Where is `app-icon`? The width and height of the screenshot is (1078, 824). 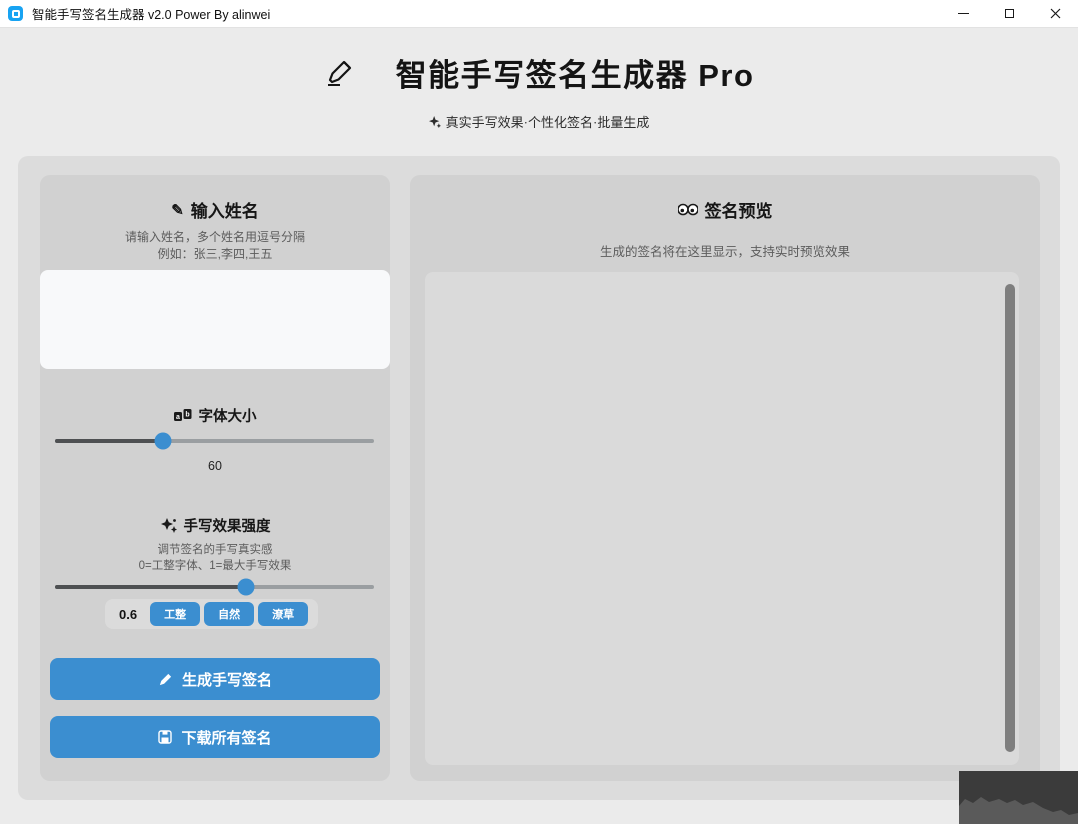 app-icon is located at coordinates (15, 13).